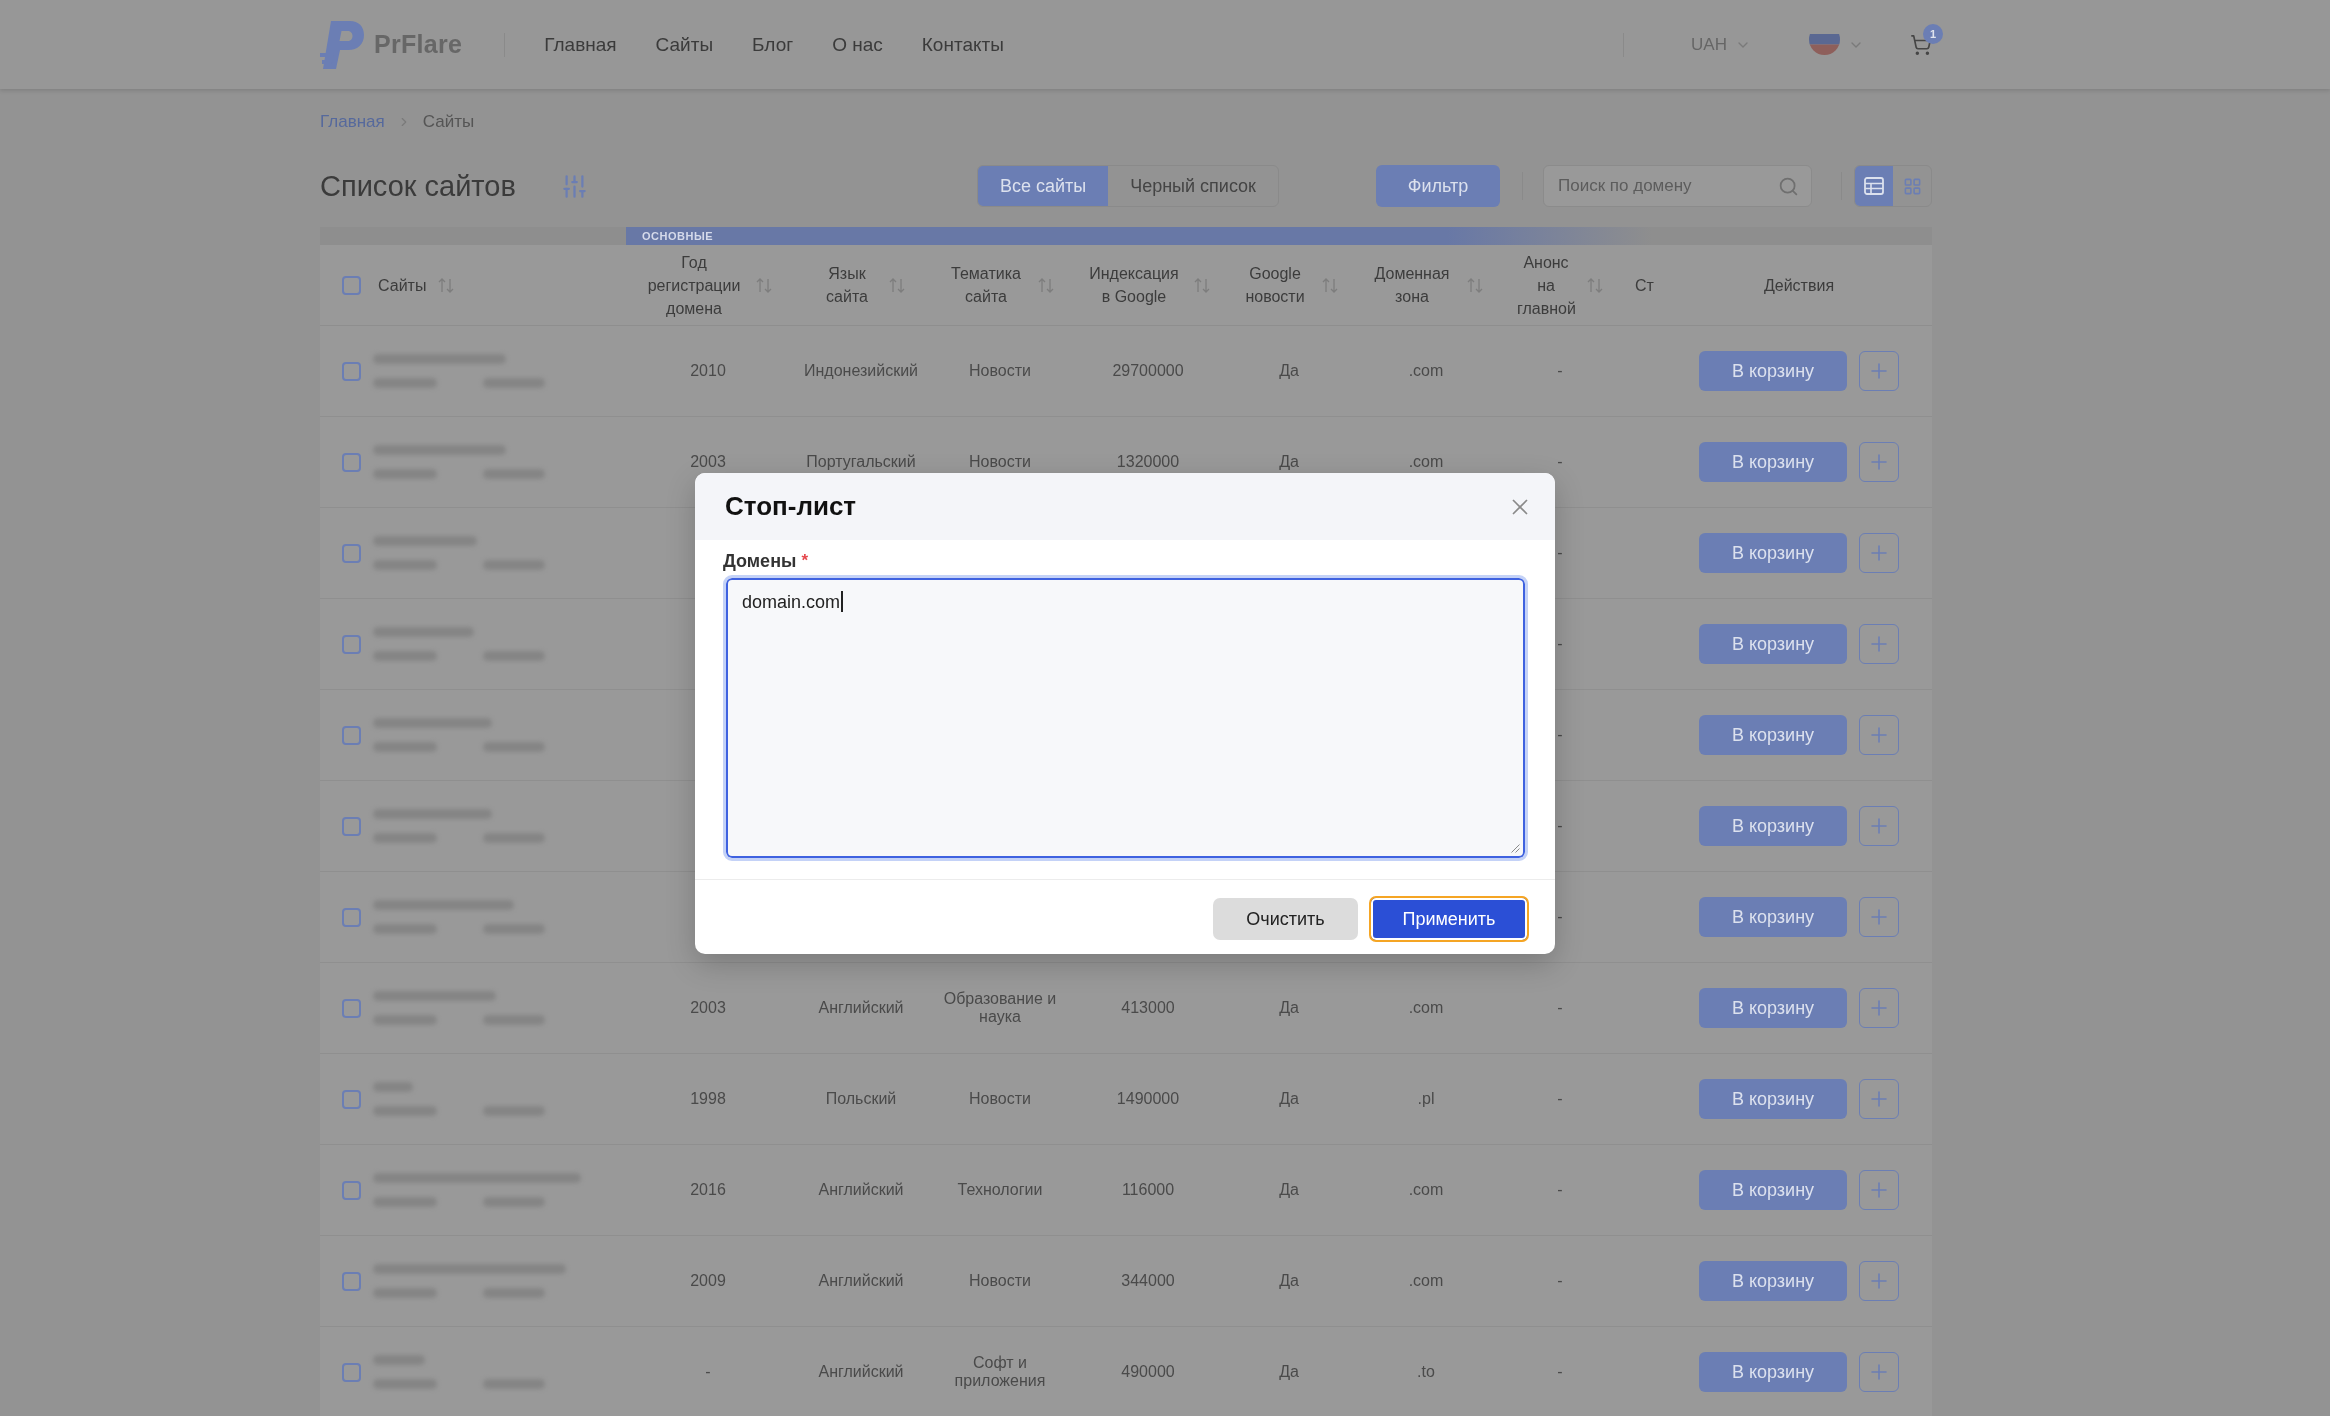 The image size is (2330, 1416). Describe the element at coordinates (1449, 919) in the screenshot. I see `apply-button: Применить` at that location.